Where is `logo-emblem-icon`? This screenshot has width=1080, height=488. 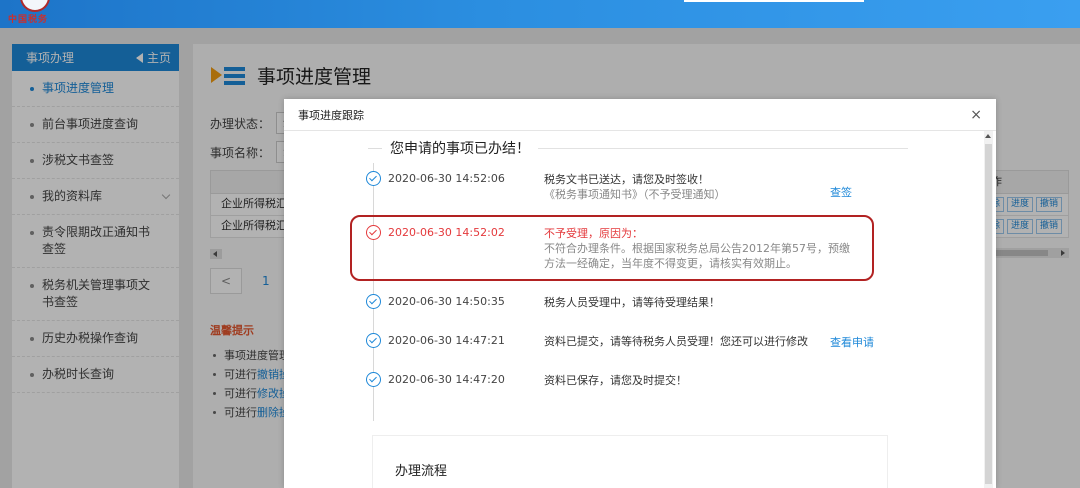
logo-emblem-icon is located at coordinates (35, 6).